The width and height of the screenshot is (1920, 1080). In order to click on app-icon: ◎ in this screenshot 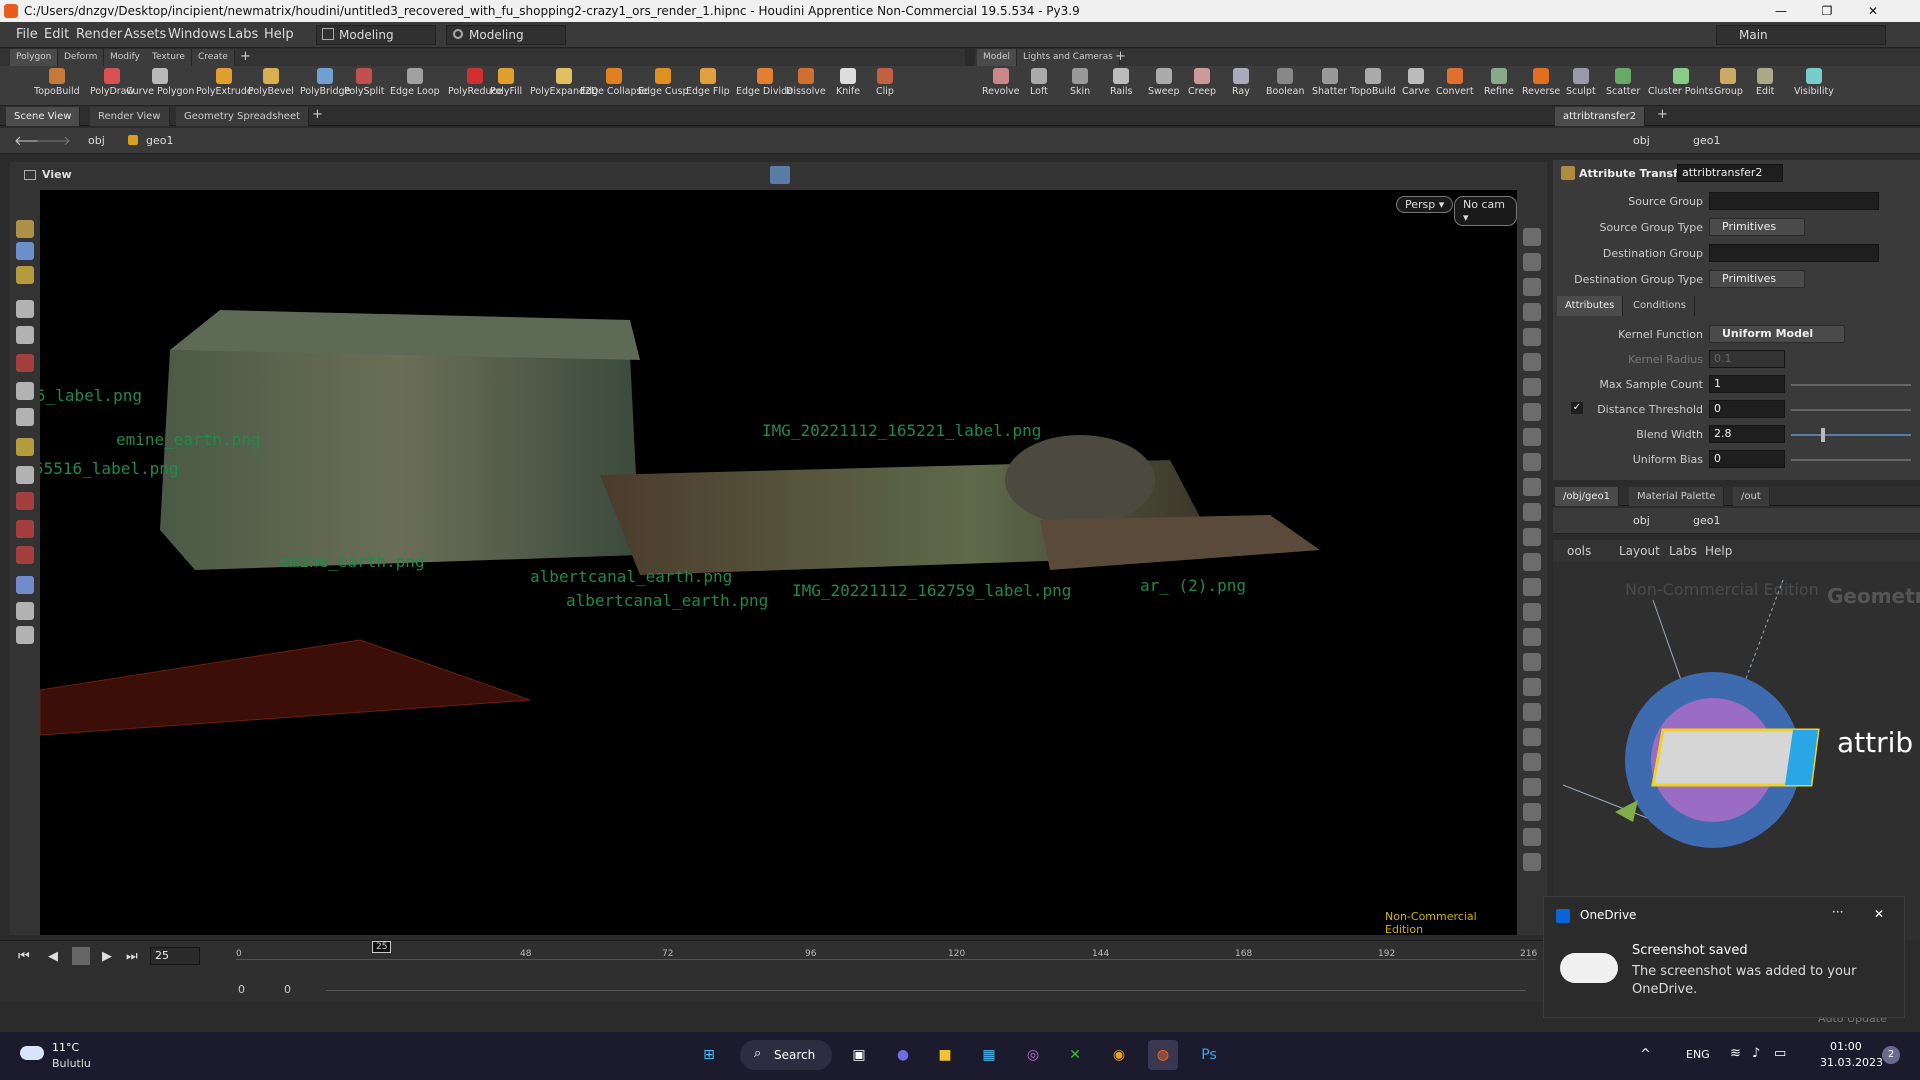, I will do `click(1033, 1055)`.